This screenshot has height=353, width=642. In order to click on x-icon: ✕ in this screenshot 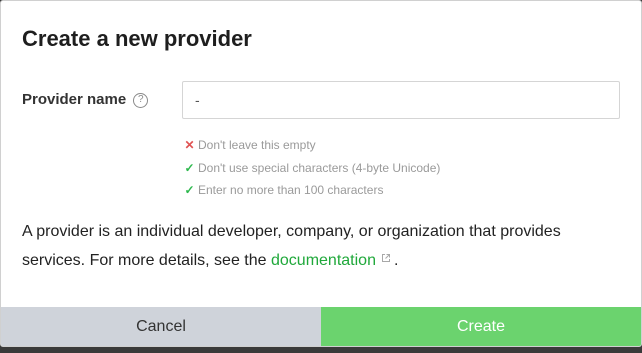, I will do `click(189, 145)`.